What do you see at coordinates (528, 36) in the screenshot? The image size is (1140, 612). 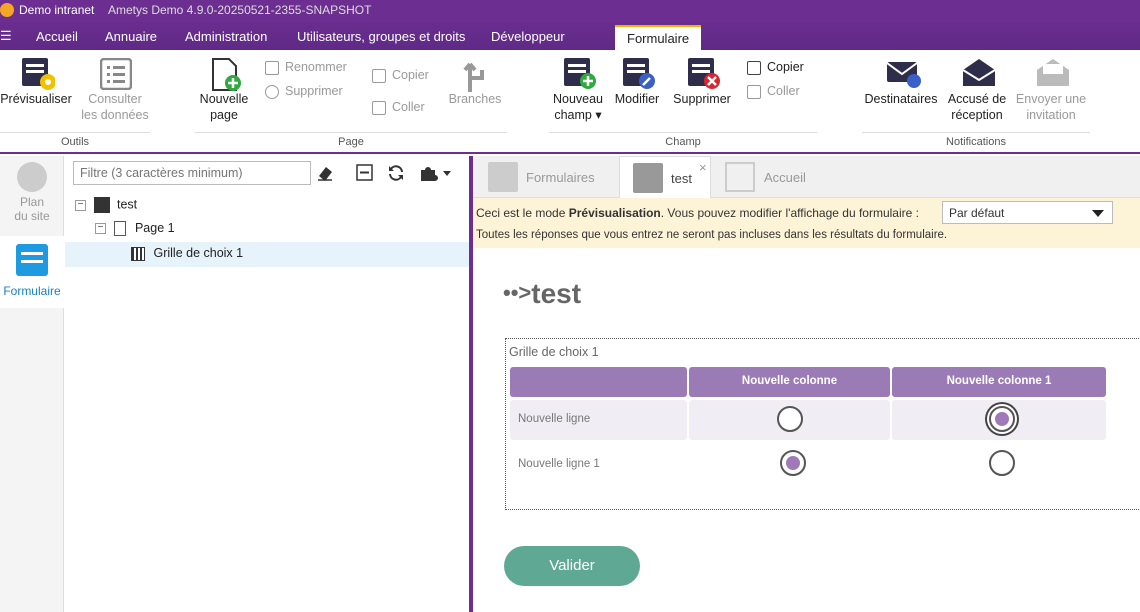 I see `menu-developpeur: Développeur` at bounding box center [528, 36].